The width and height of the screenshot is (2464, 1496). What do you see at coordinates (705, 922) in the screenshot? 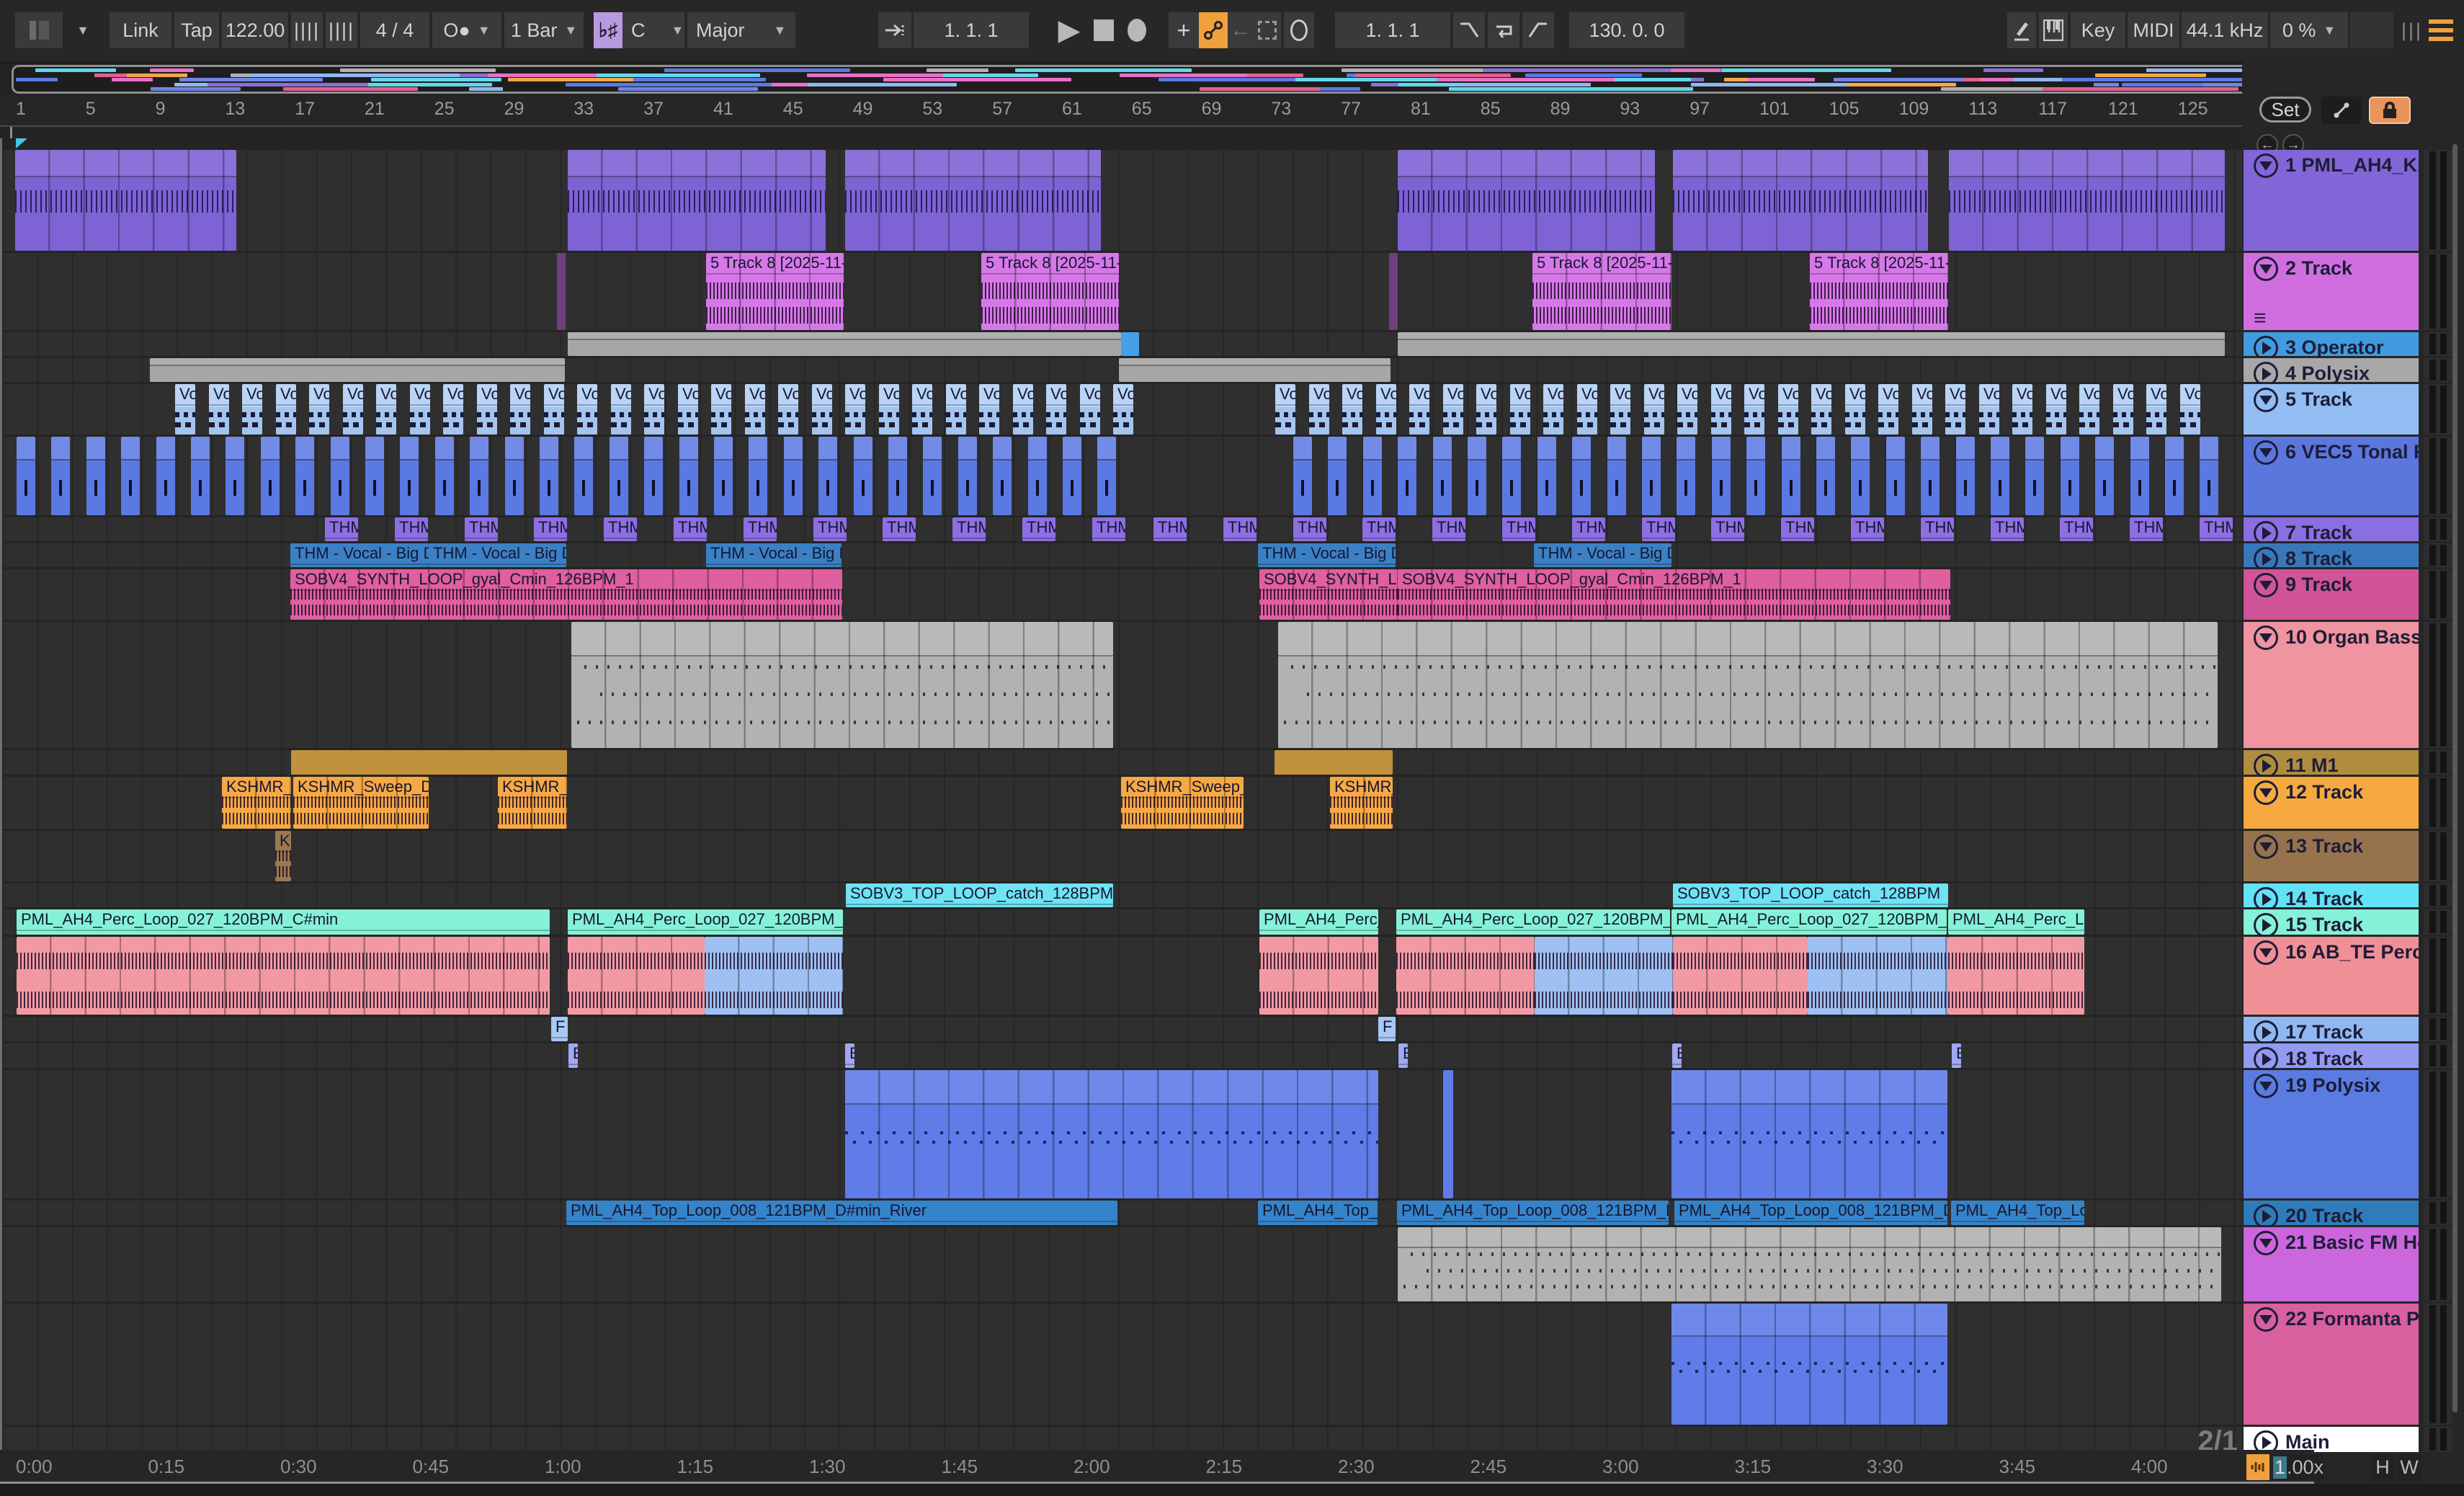
I see `clip: PML_AH4_Perc_Loop_027_120BPM_C#min` at bounding box center [705, 922].